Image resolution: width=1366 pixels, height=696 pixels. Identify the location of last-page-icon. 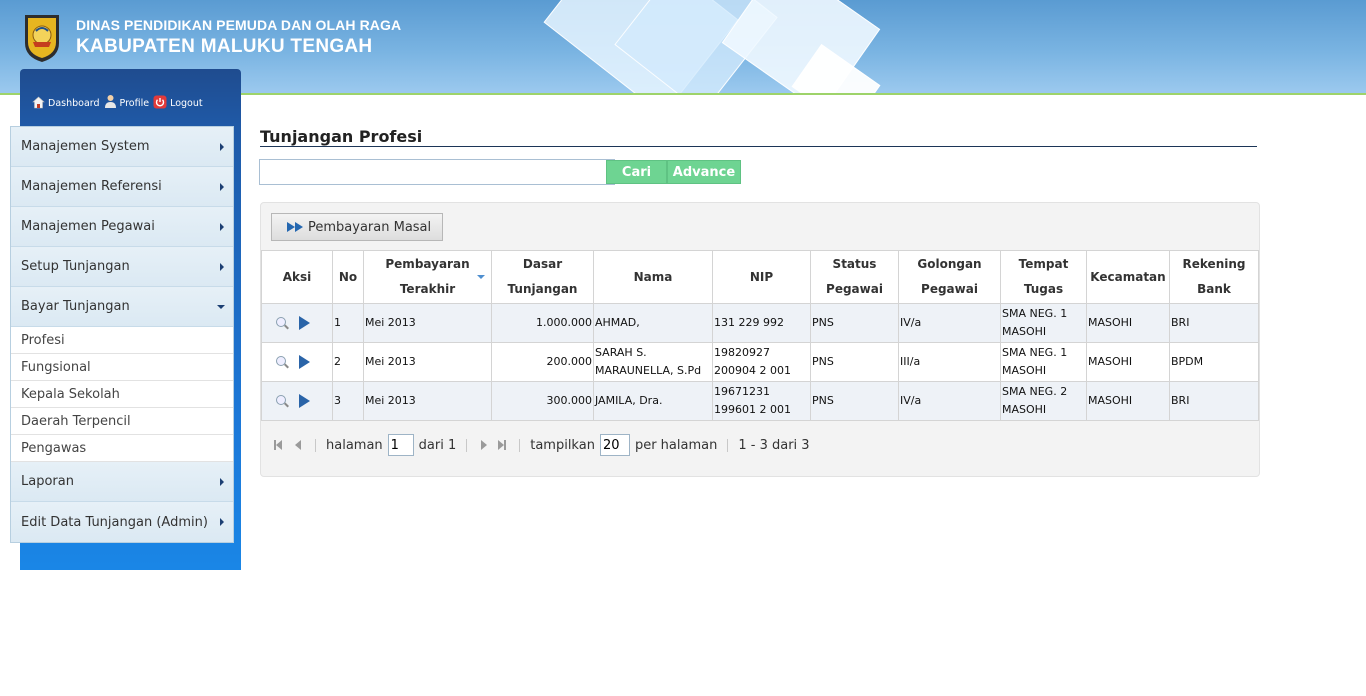
(502, 445).